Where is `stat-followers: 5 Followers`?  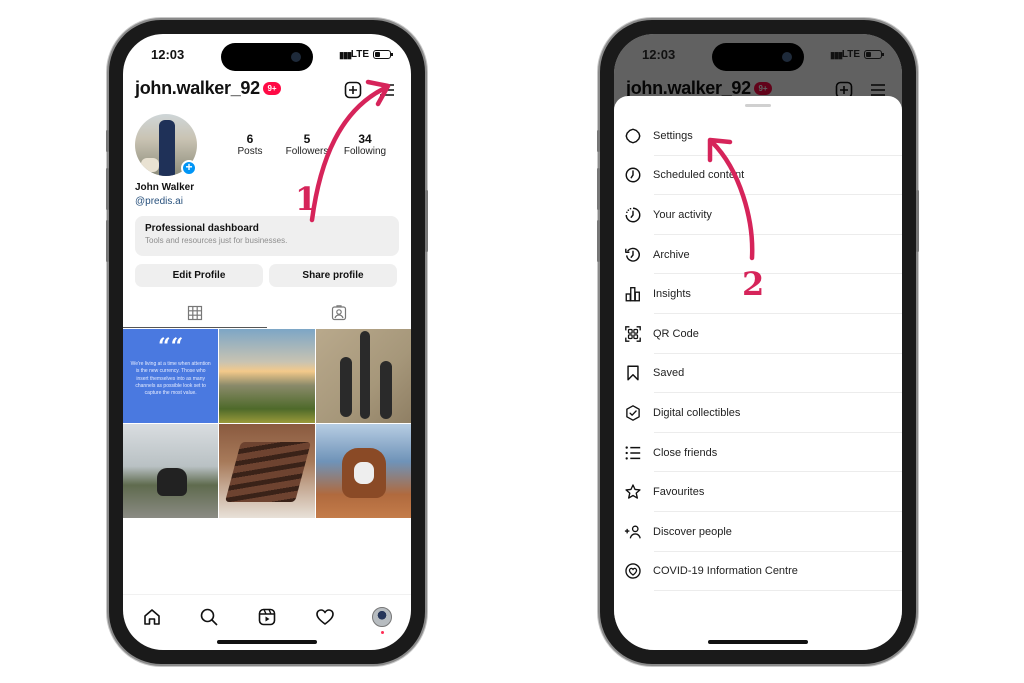
stat-followers: 5 Followers is located at coordinates (307, 144).